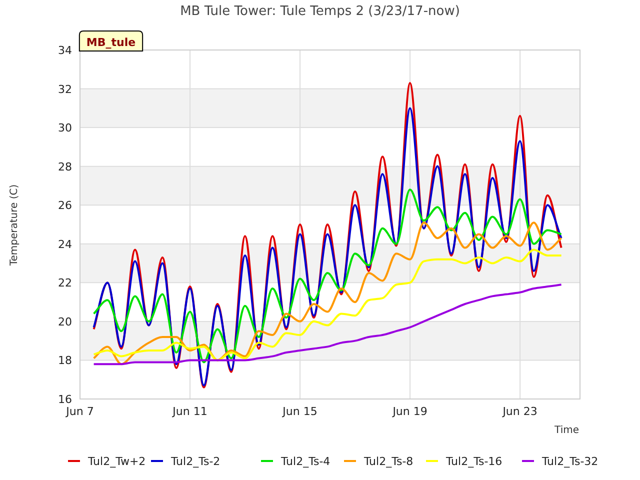 The height and width of the screenshot is (480, 640). What do you see at coordinates (65, 283) in the screenshot?
I see `y-tick-label: 22` at bounding box center [65, 283].